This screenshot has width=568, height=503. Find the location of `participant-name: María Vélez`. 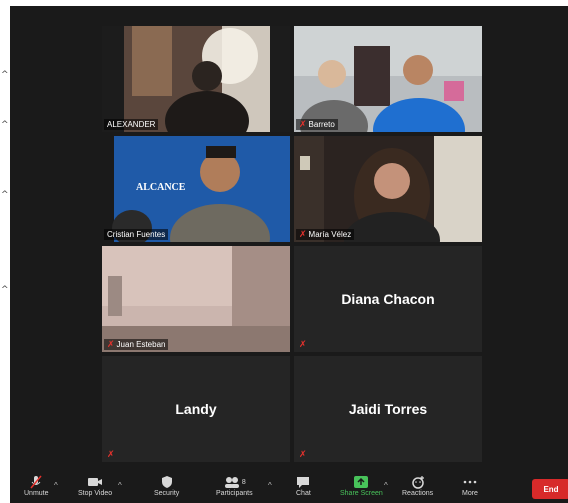

participant-name: María Vélez is located at coordinates (330, 234).